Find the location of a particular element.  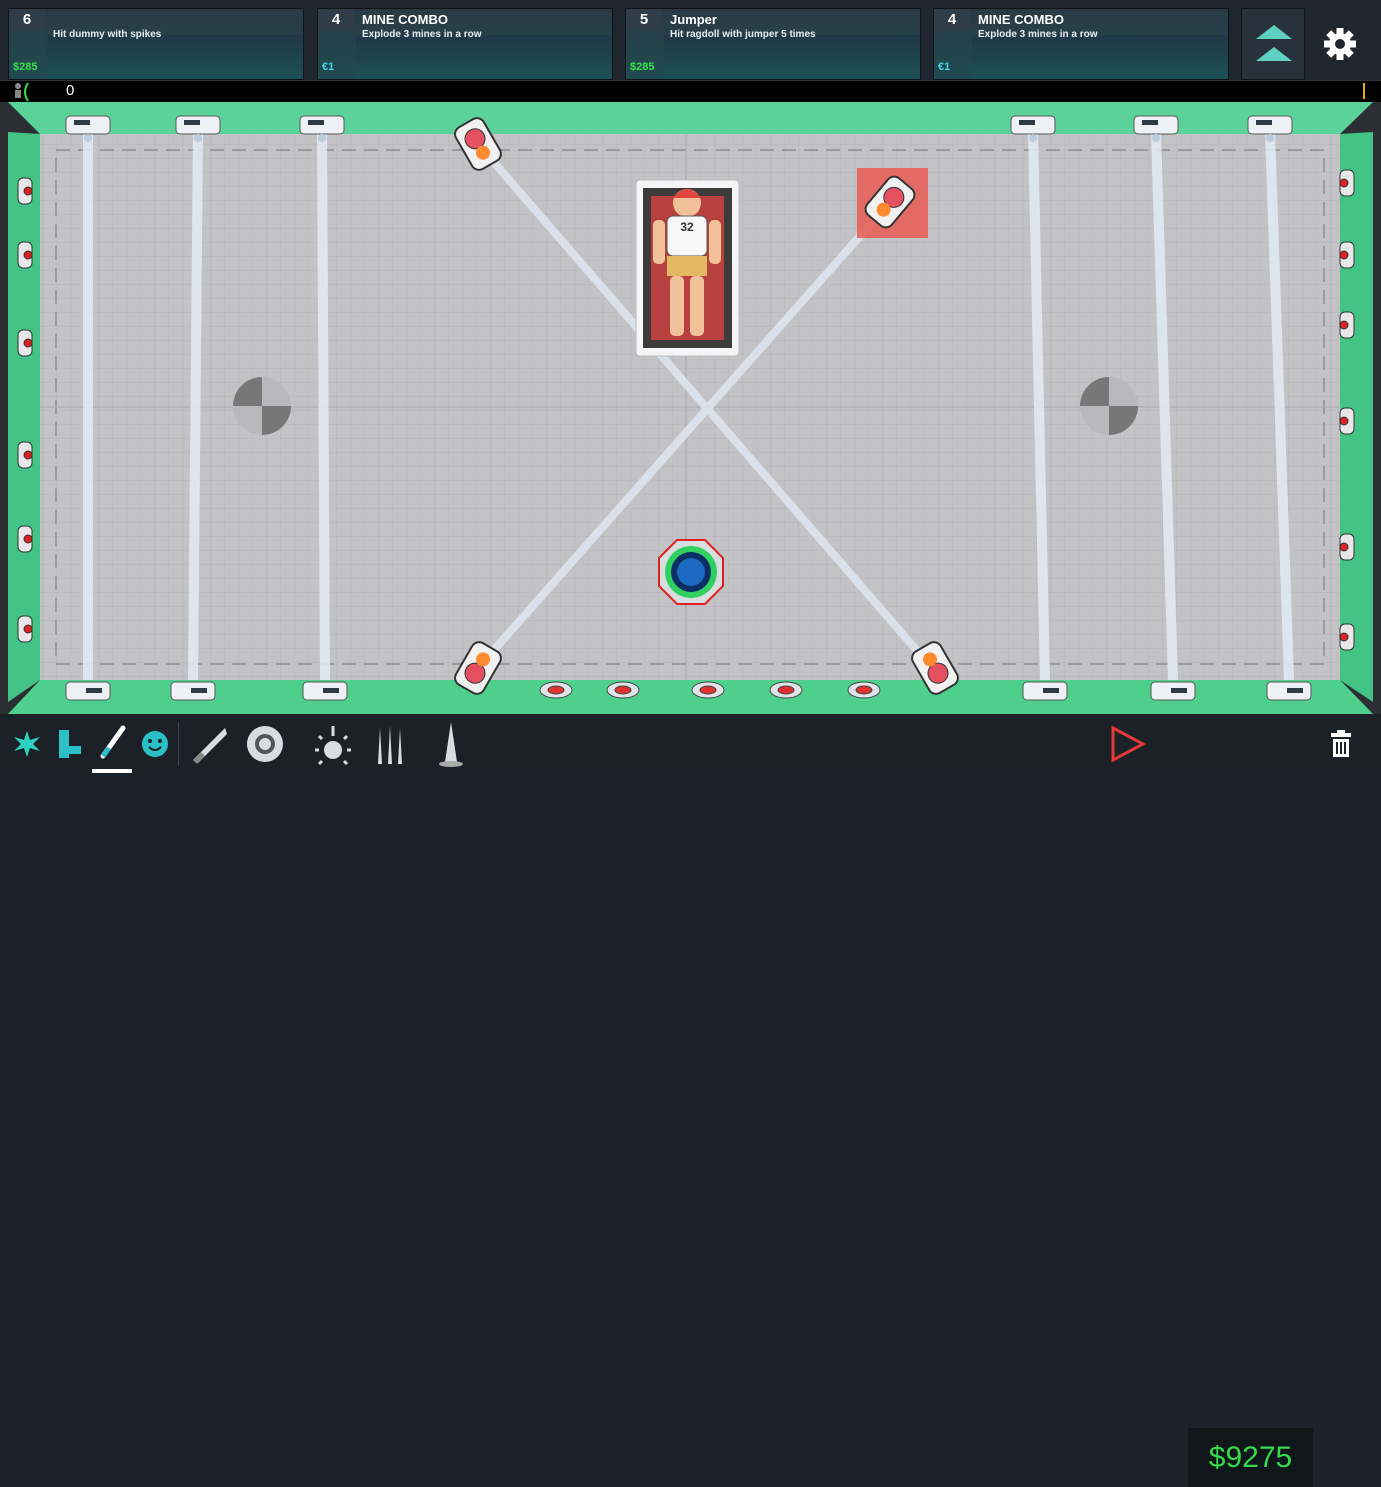

gun-icon is located at coordinates (70, 743).